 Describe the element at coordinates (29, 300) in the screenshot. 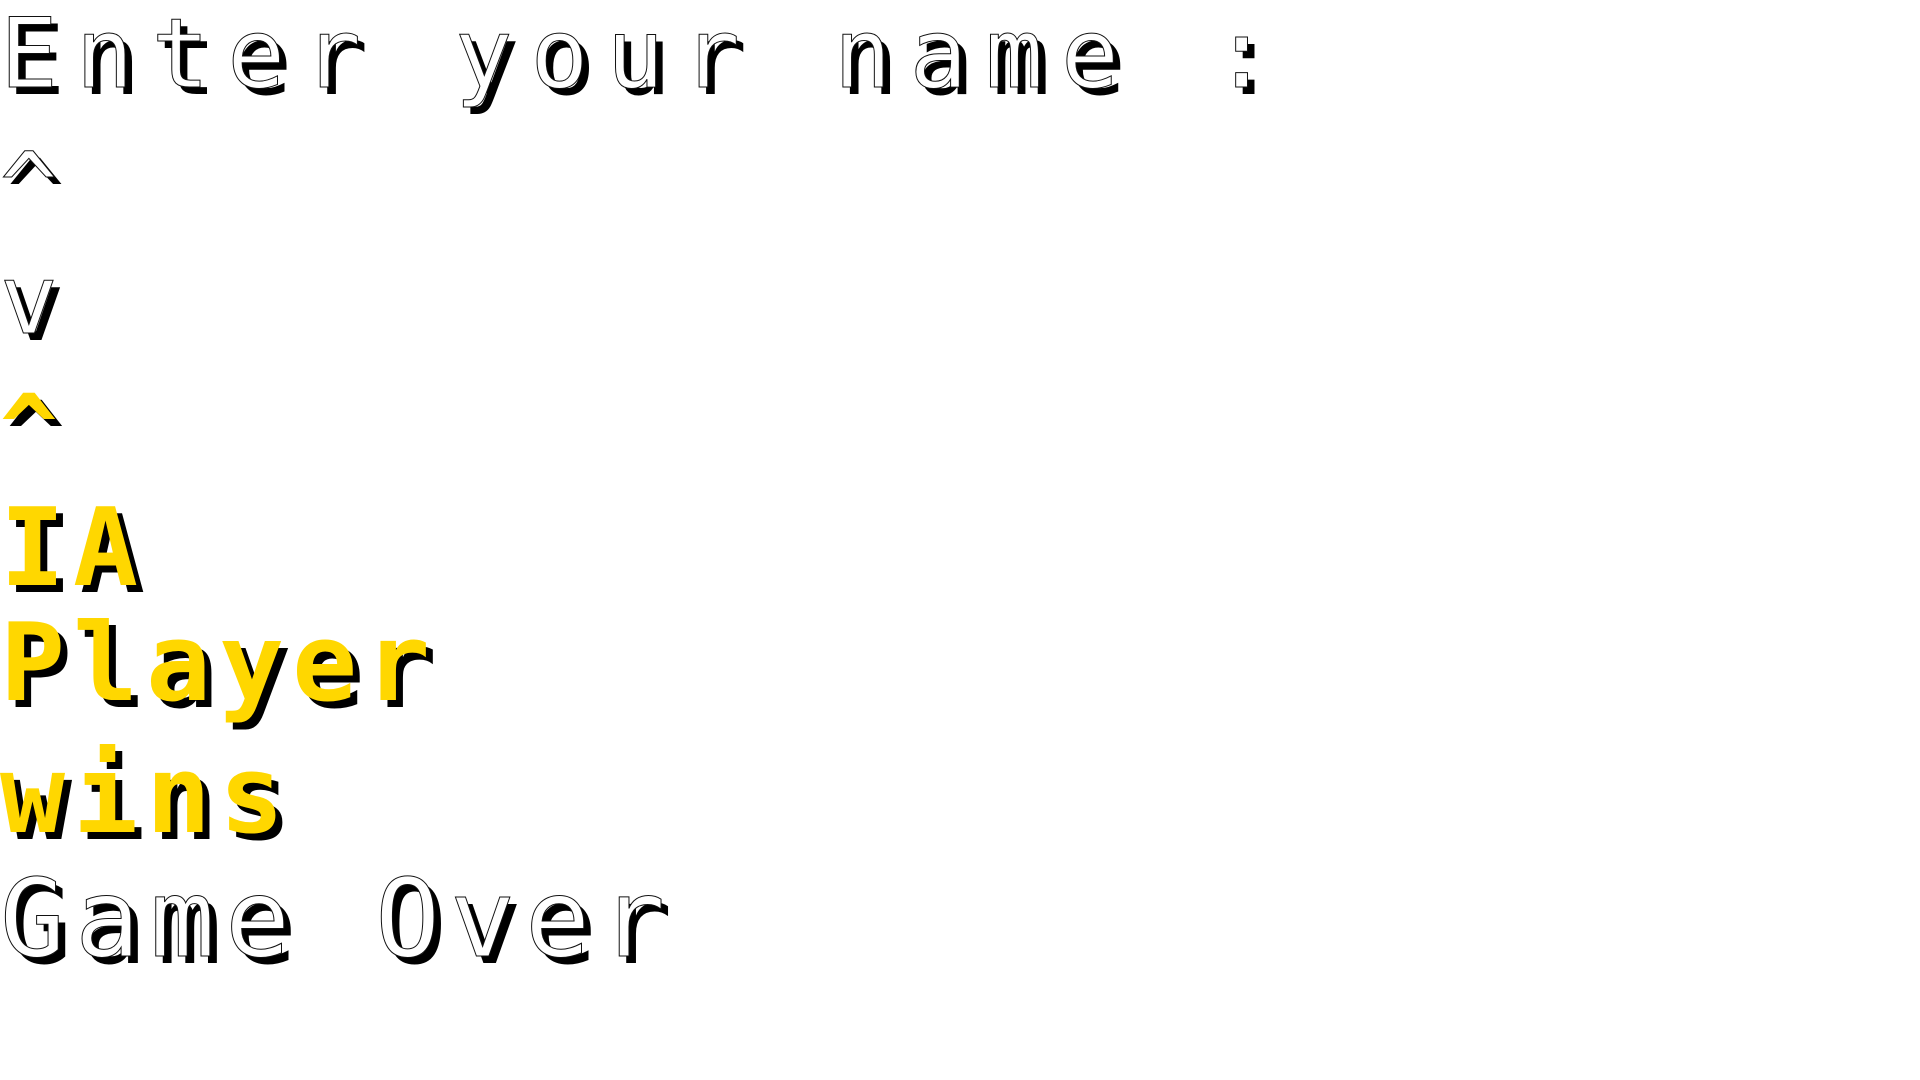

I see `letter-down-arrow: v` at that location.